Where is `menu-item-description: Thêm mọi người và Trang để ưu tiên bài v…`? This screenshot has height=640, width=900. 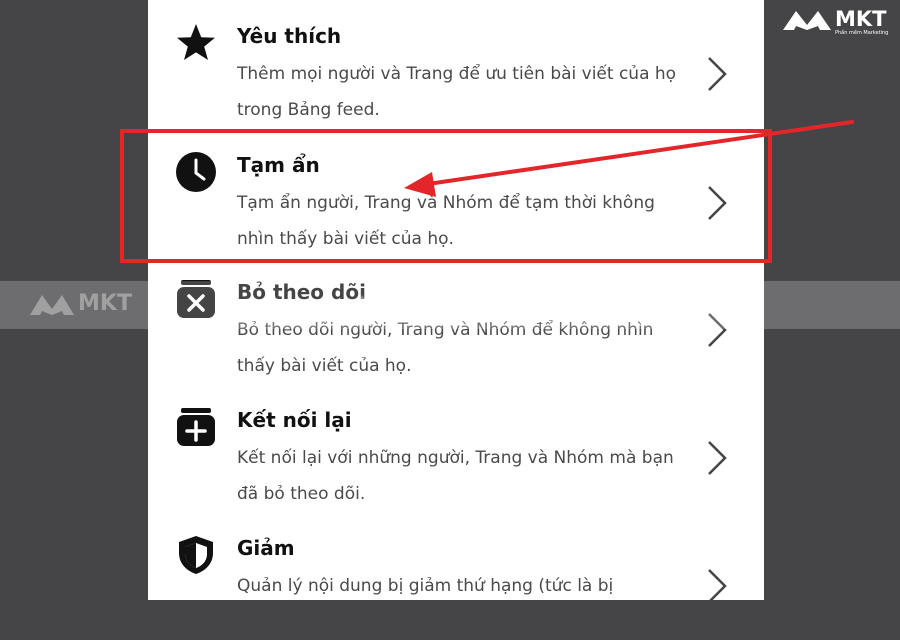
menu-item-description: Thêm mọi người và Trang để ưu tiên bài v… is located at coordinates (457, 92).